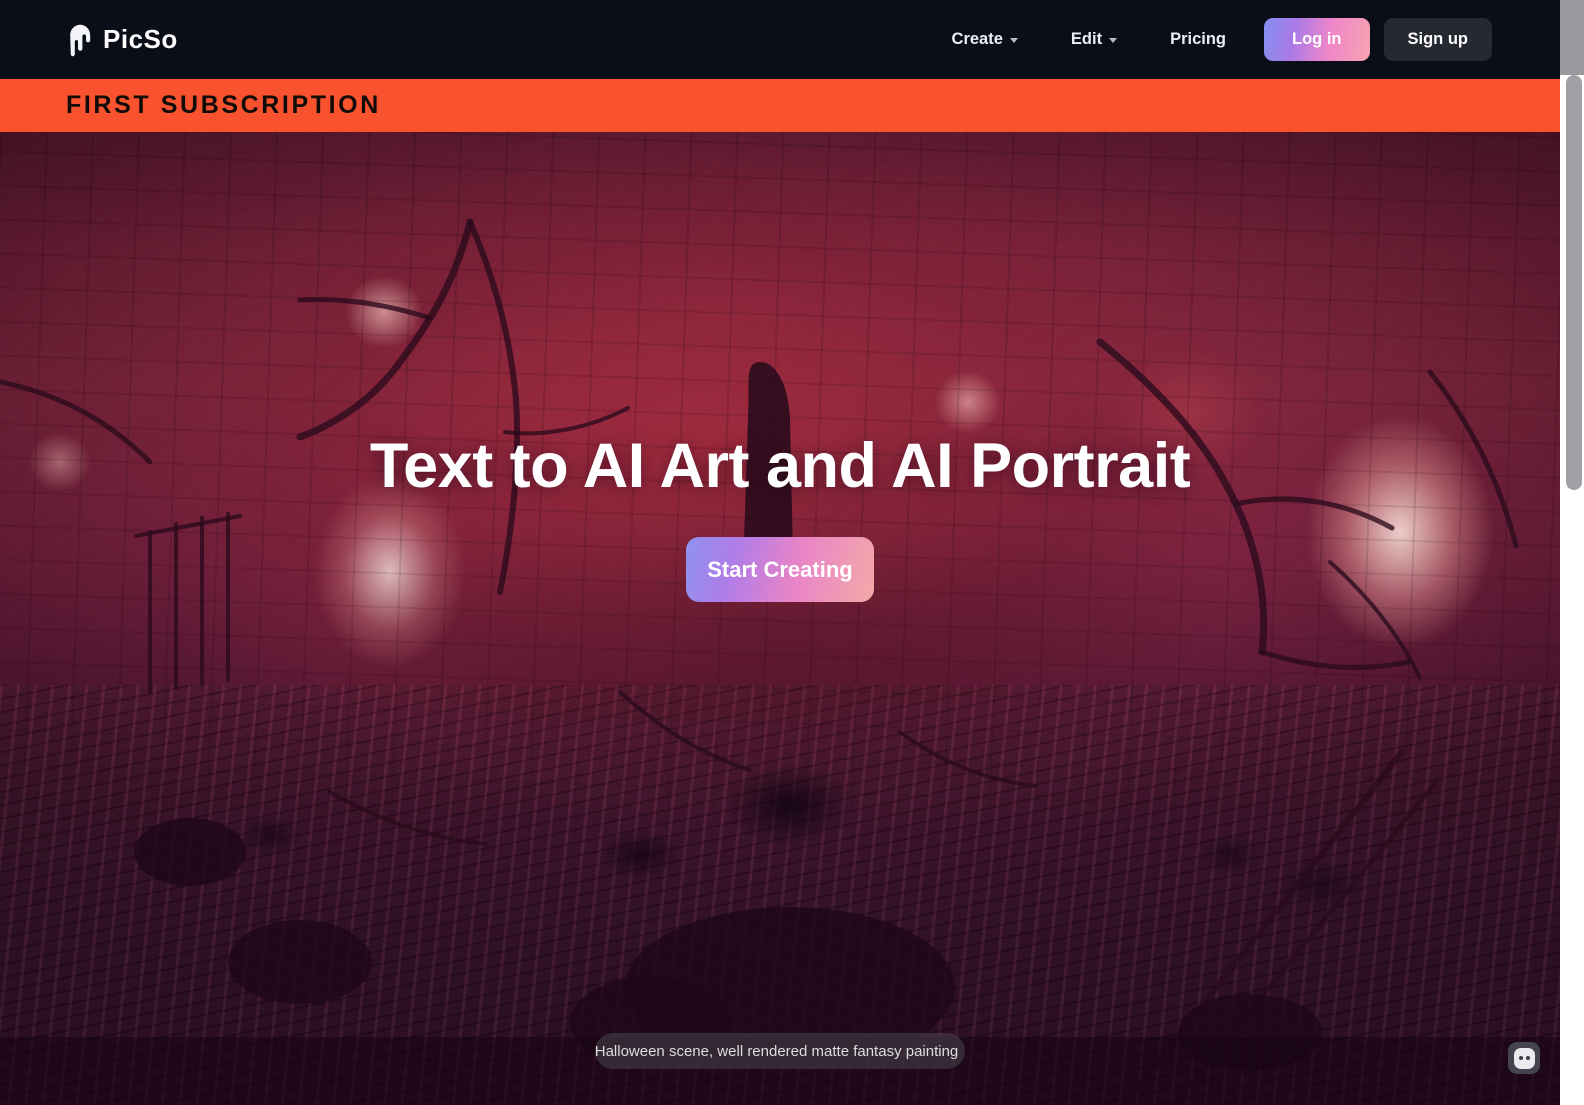 This screenshot has width=1584, height=1105. What do you see at coordinates (1574, 282) in the screenshot?
I see `page-scrollbar-thumb` at bounding box center [1574, 282].